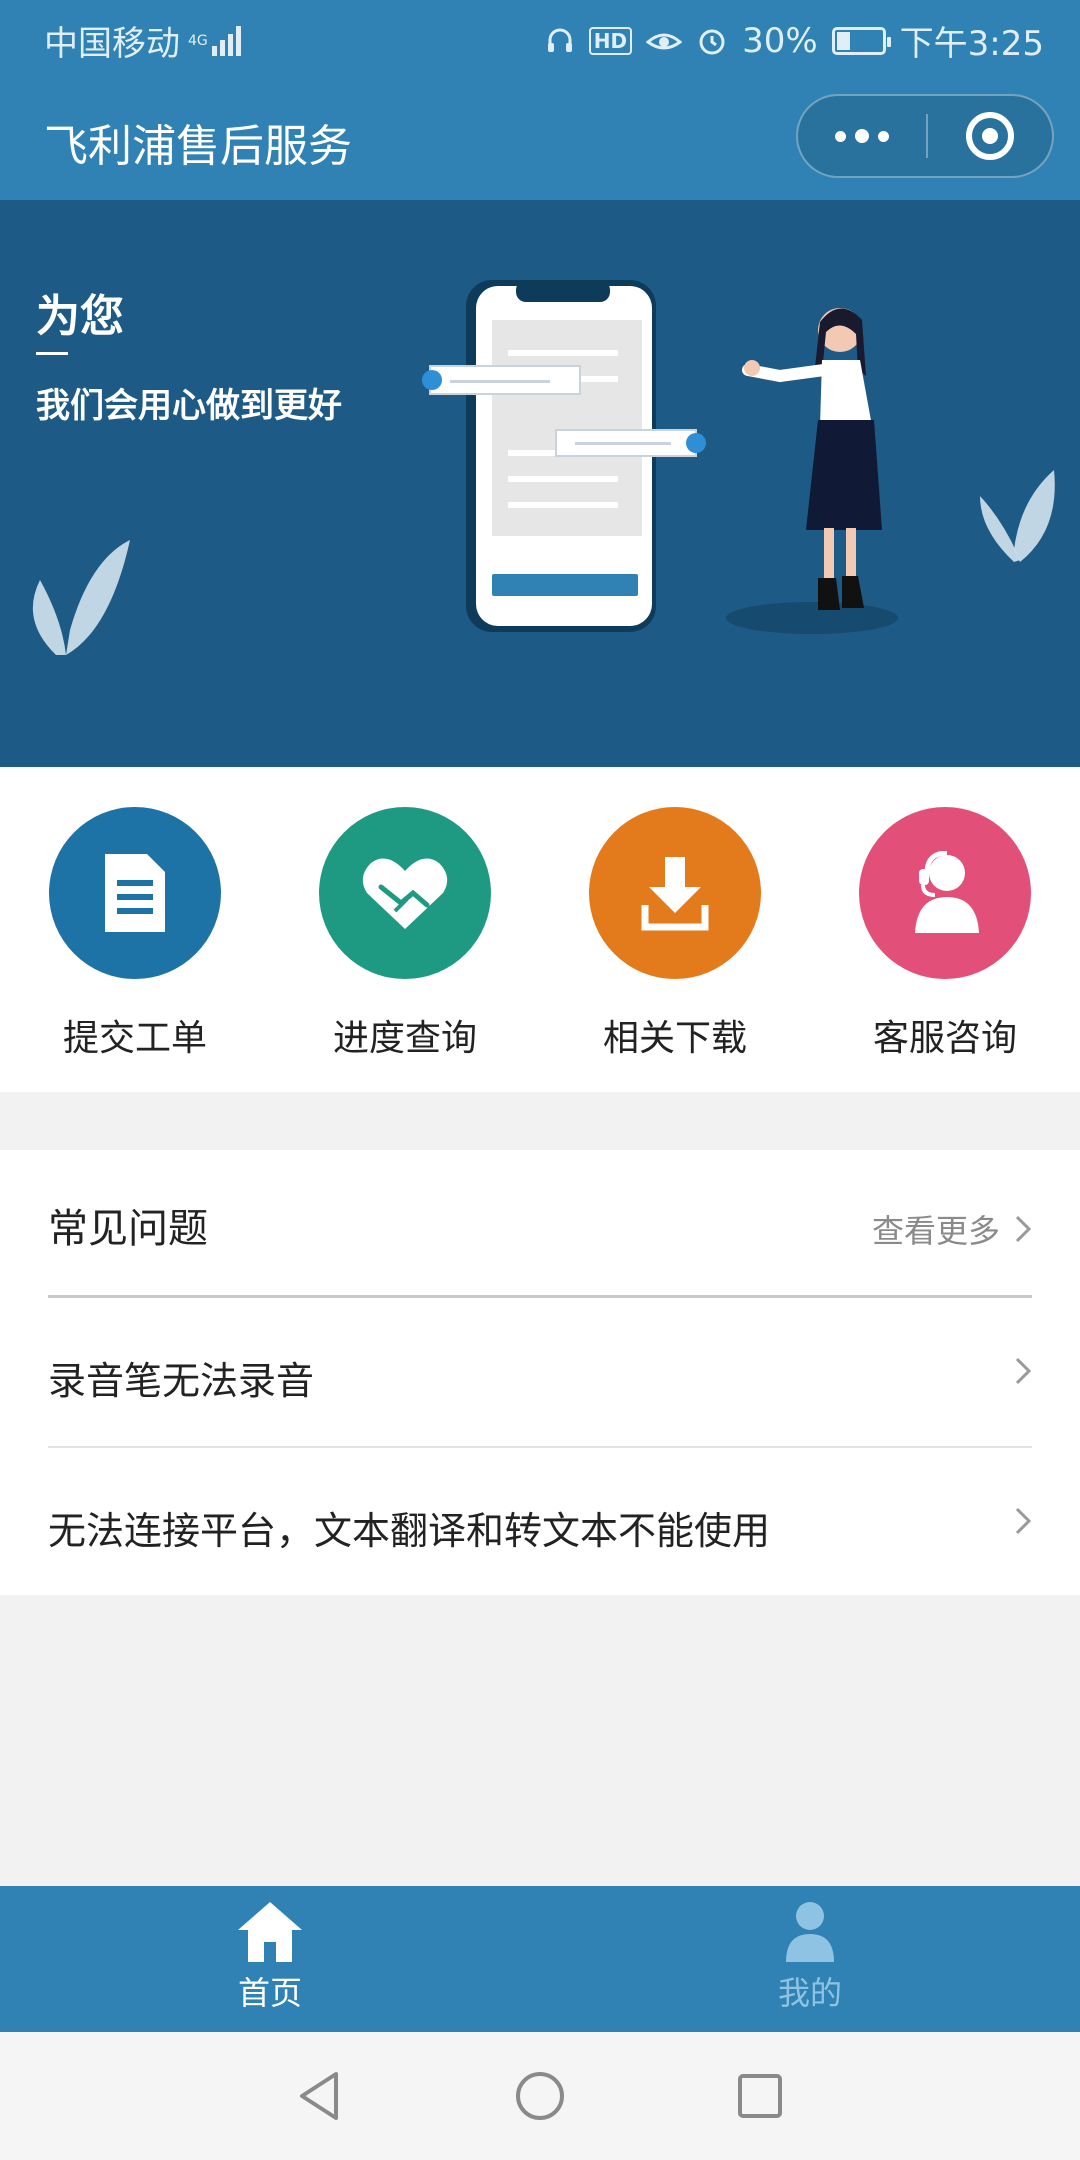  I want to click on quick-action-downloads: 相关下载, so click(675, 929).